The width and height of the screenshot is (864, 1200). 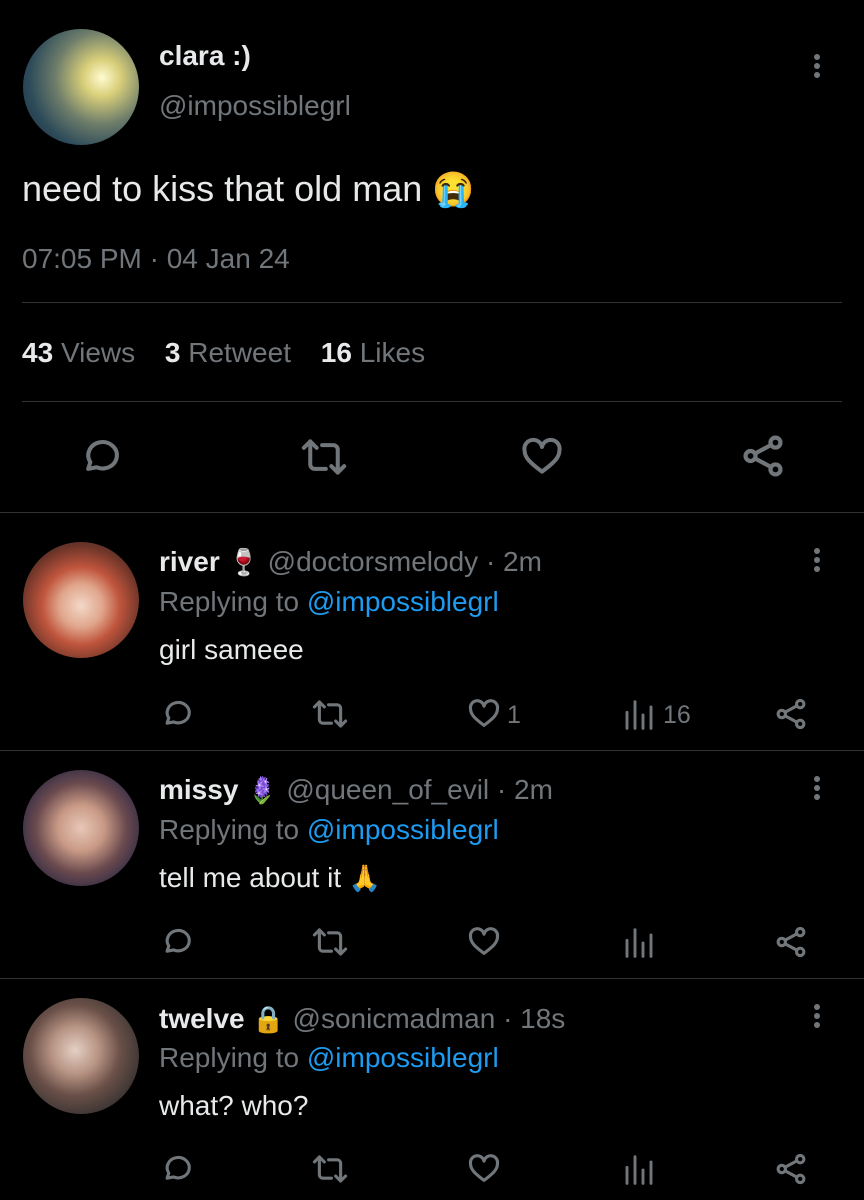 What do you see at coordinates (365, 878) in the screenshot?
I see `pray-emoji: 🙏` at bounding box center [365, 878].